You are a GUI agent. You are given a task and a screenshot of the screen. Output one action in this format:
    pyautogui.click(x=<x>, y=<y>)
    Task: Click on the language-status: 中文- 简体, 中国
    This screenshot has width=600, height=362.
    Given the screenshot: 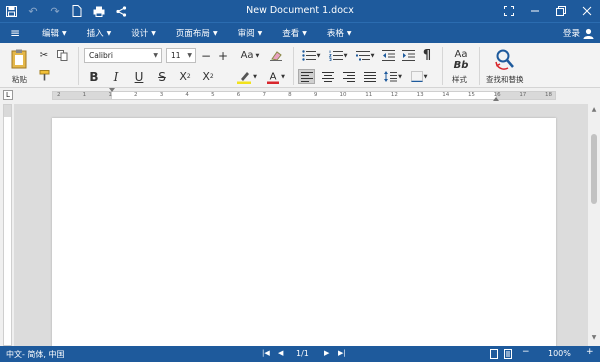 What is the action you would take?
    pyautogui.click(x=35, y=354)
    